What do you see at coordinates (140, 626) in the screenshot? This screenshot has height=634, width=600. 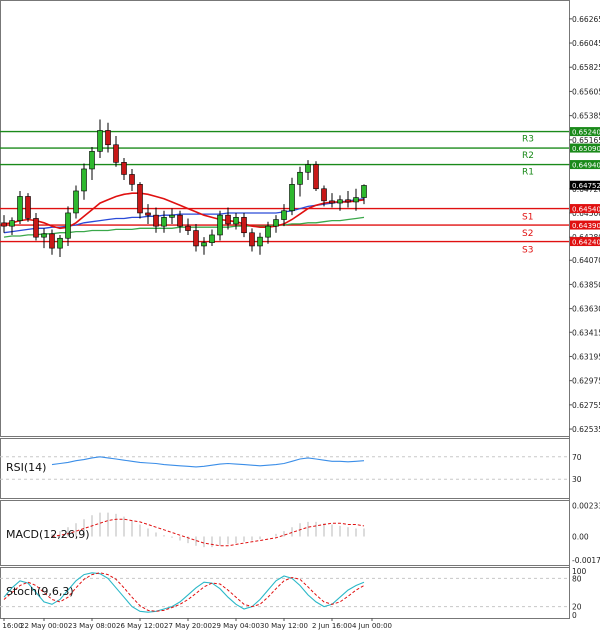 I see `x-tick-label: 26 May 12:00` at bounding box center [140, 626].